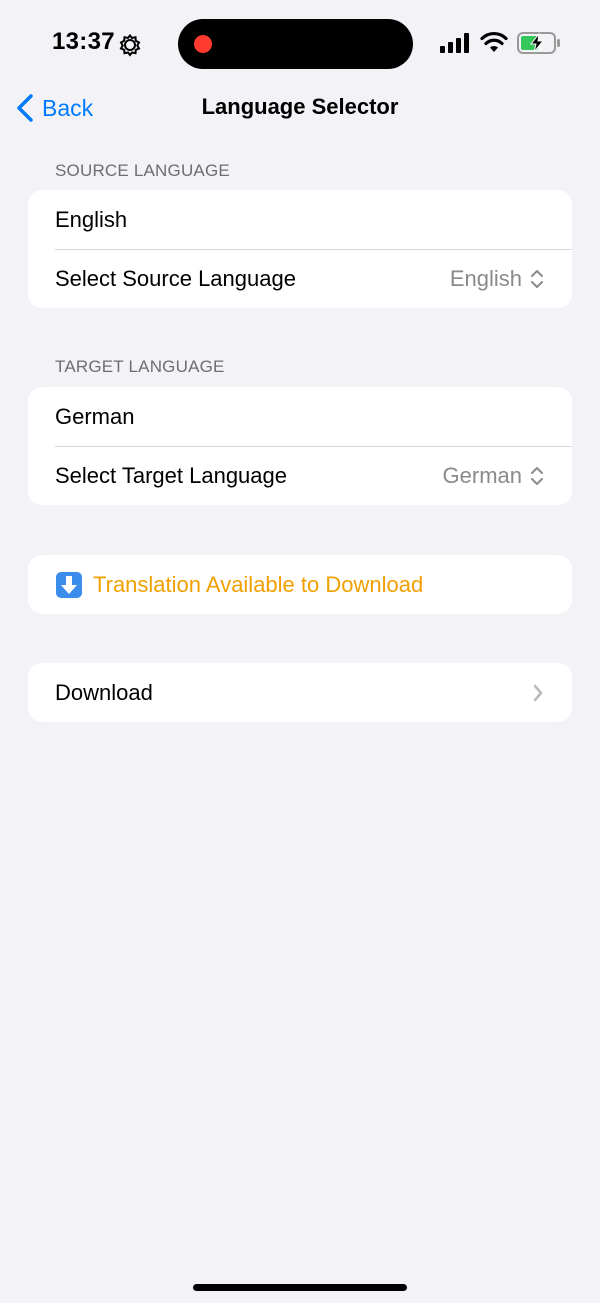 Image resolution: width=600 pixels, height=1303 pixels. I want to click on download-label: Download, so click(104, 692).